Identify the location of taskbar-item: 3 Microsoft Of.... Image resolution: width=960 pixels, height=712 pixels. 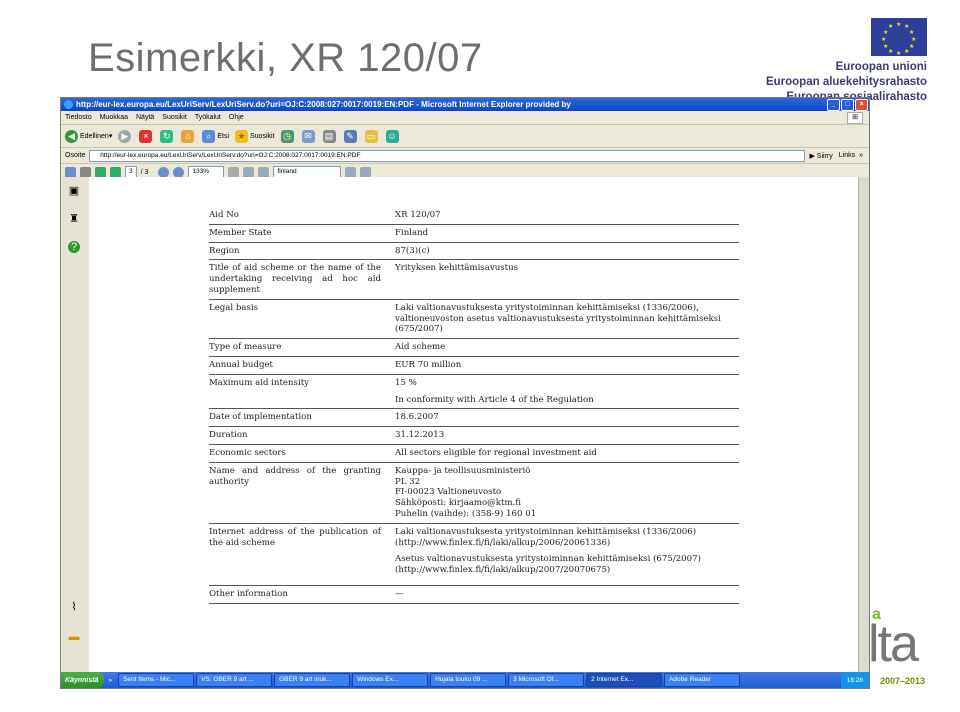
(546, 680).